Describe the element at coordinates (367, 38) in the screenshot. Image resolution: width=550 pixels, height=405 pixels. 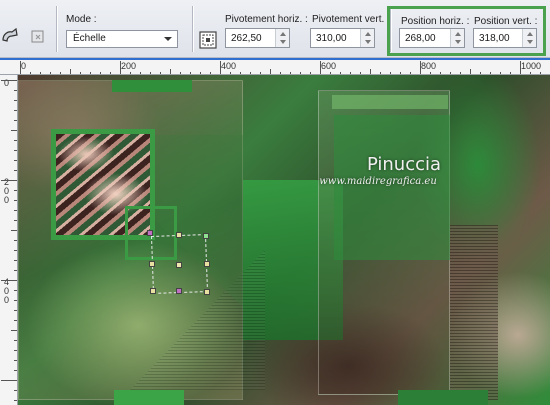
I see `pivot-v-stepper` at that location.